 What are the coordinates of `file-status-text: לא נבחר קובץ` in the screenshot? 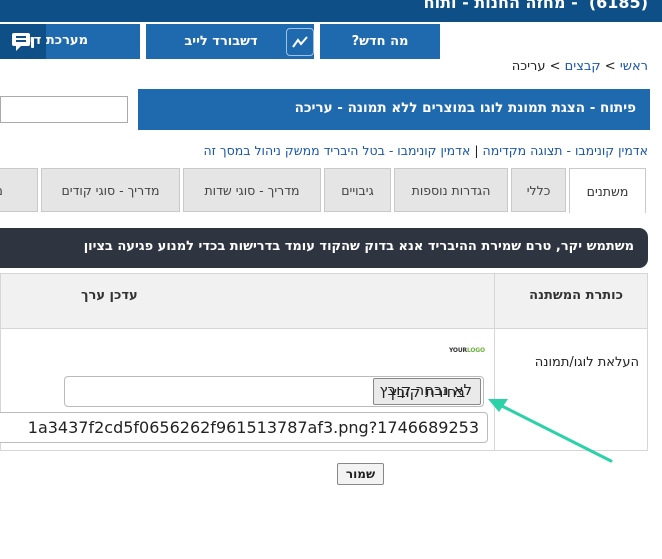 It's located at (425, 390).